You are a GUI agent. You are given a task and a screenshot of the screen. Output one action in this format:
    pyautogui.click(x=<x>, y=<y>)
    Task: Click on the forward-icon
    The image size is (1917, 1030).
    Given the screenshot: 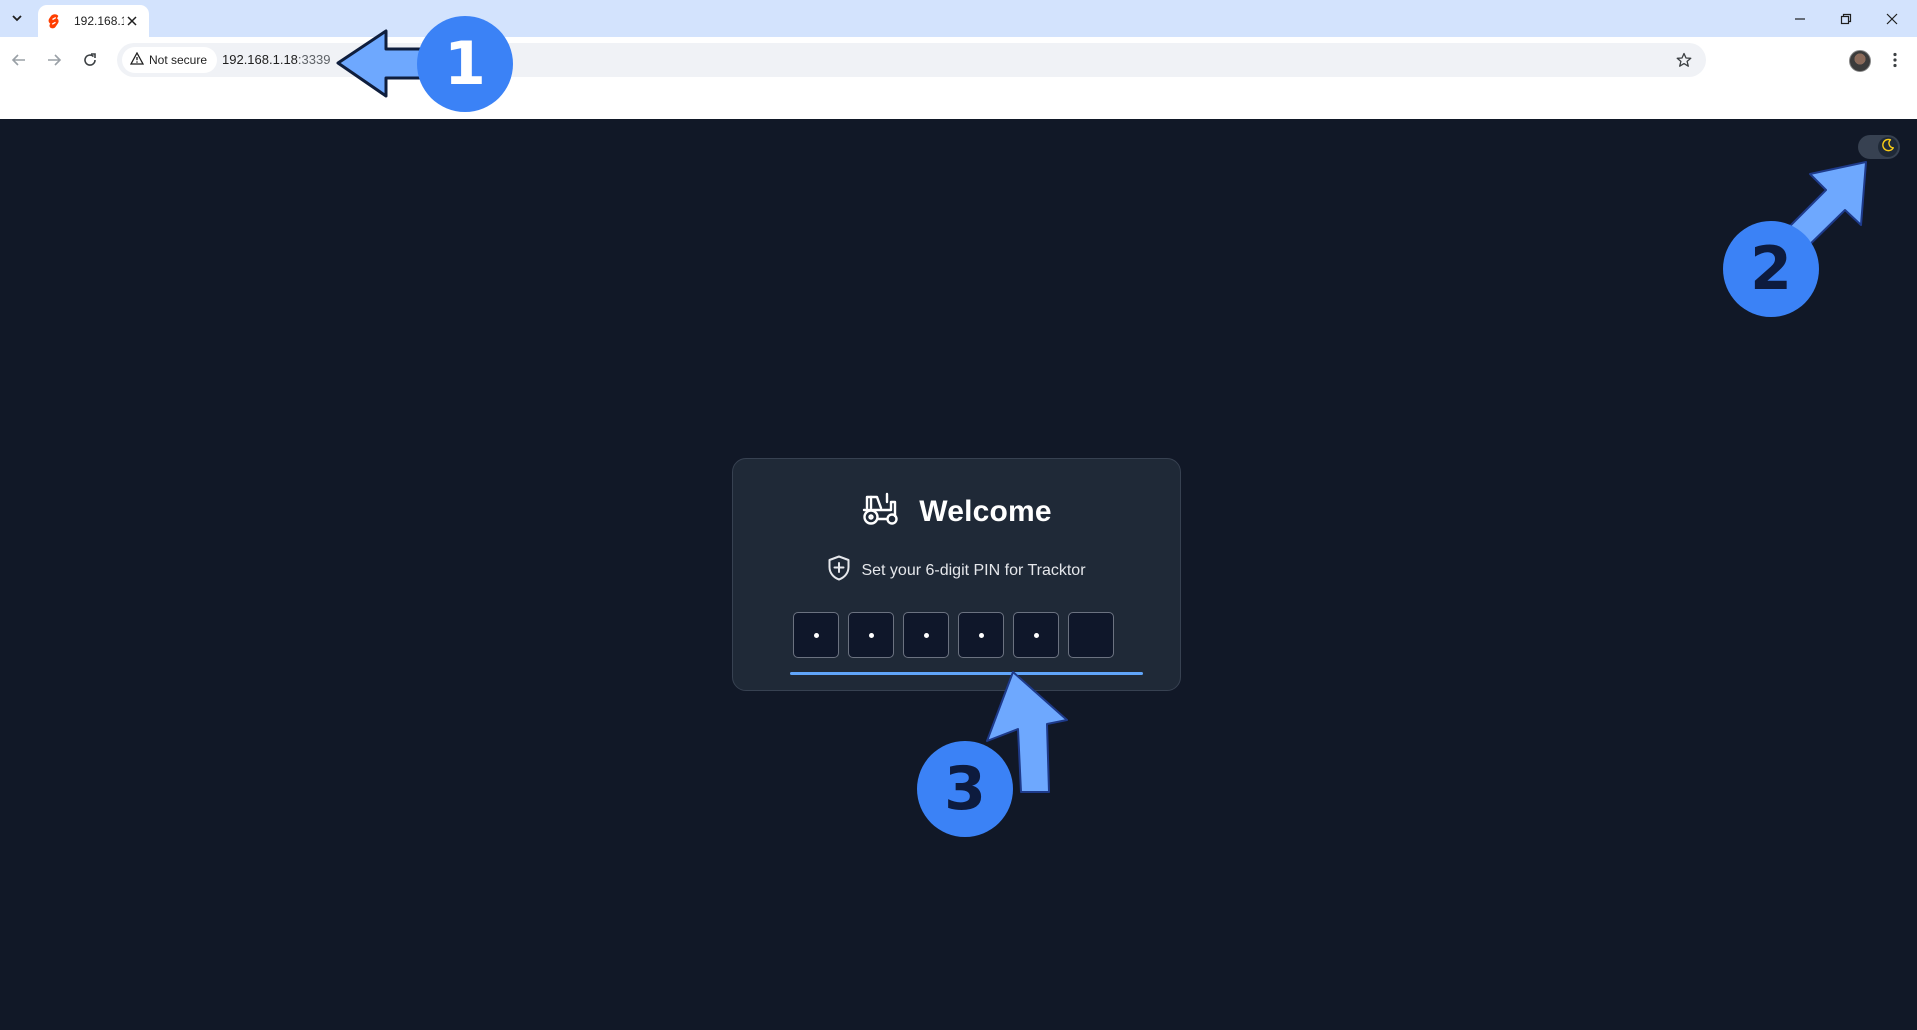 What is the action you would take?
    pyautogui.click(x=54, y=60)
    